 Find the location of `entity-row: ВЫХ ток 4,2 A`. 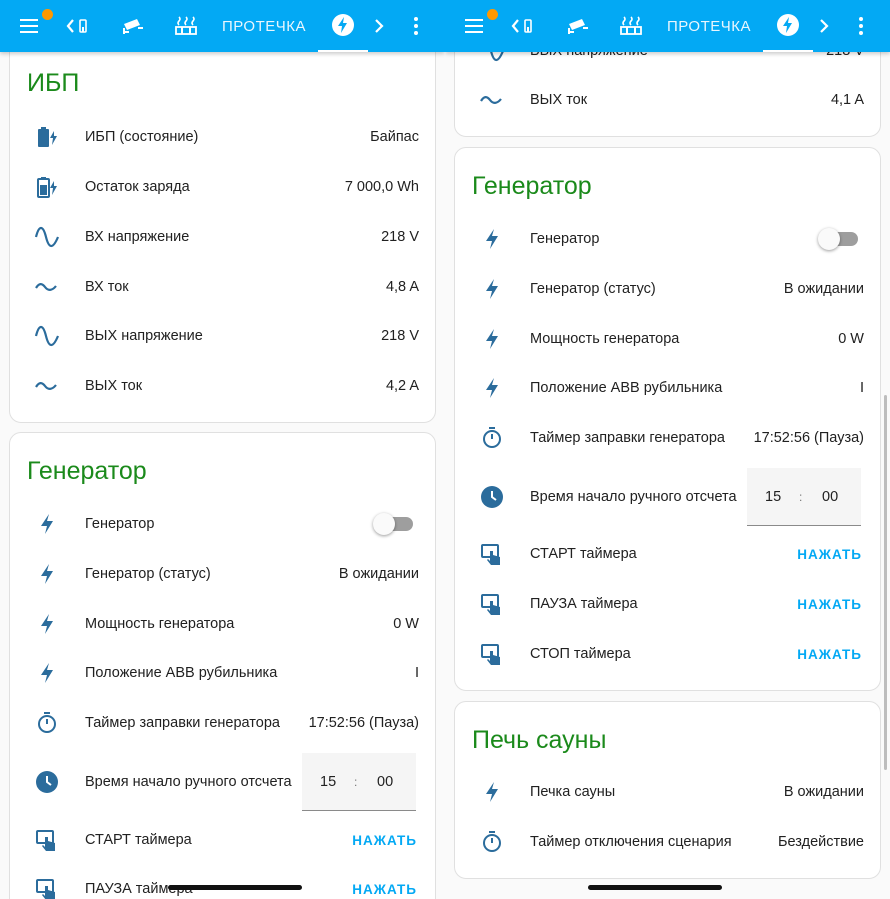

entity-row: ВЫХ ток 4,2 A is located at coordinates (222, 386).